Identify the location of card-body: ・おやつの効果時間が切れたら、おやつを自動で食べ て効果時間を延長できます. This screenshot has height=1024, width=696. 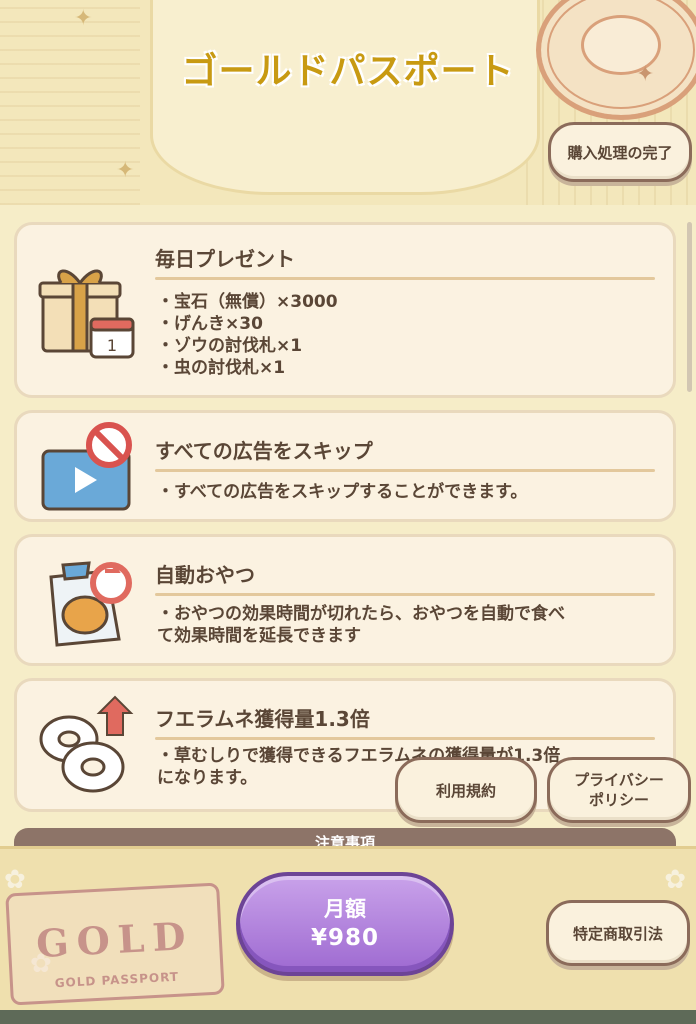
(405, 625).